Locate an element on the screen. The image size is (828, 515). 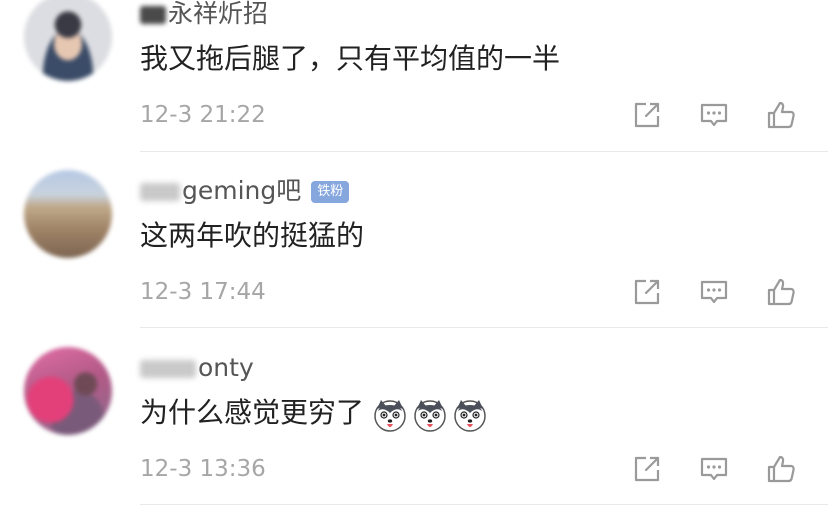
comment-text: 为什么感觉更穷了 is located at coordinates (314, 413).